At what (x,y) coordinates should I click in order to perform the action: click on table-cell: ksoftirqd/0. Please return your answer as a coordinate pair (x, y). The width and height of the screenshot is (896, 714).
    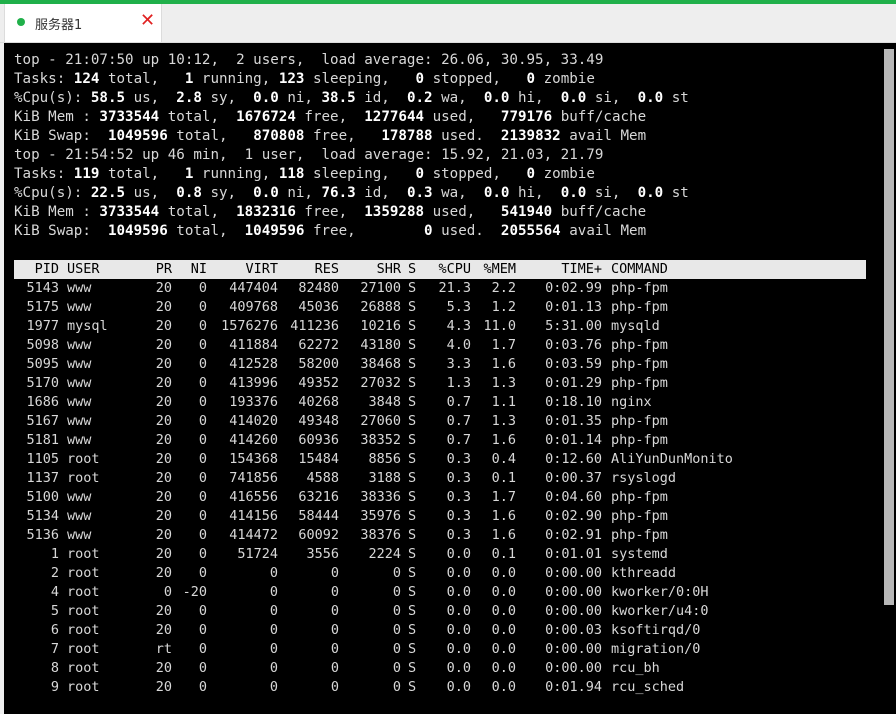
    Looking at the image, I should click on (656, 630).